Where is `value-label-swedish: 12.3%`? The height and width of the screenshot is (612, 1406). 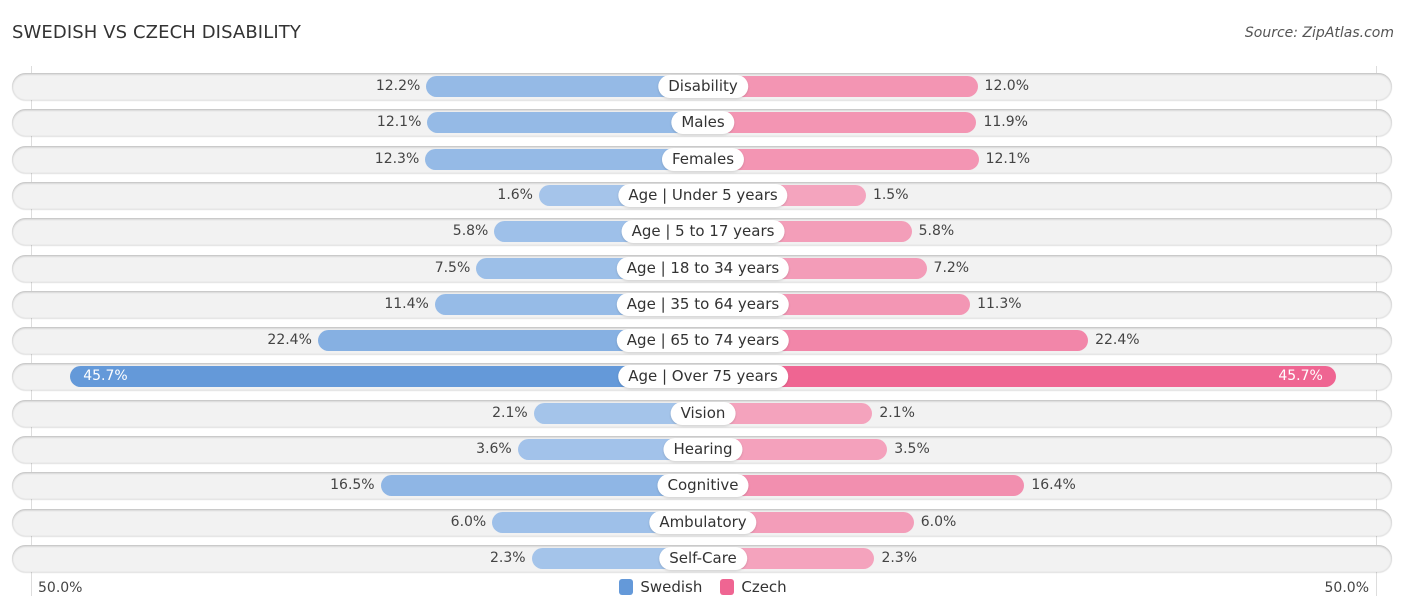 value-label-swedish: 12.3% is located at coordinates (397, 158).